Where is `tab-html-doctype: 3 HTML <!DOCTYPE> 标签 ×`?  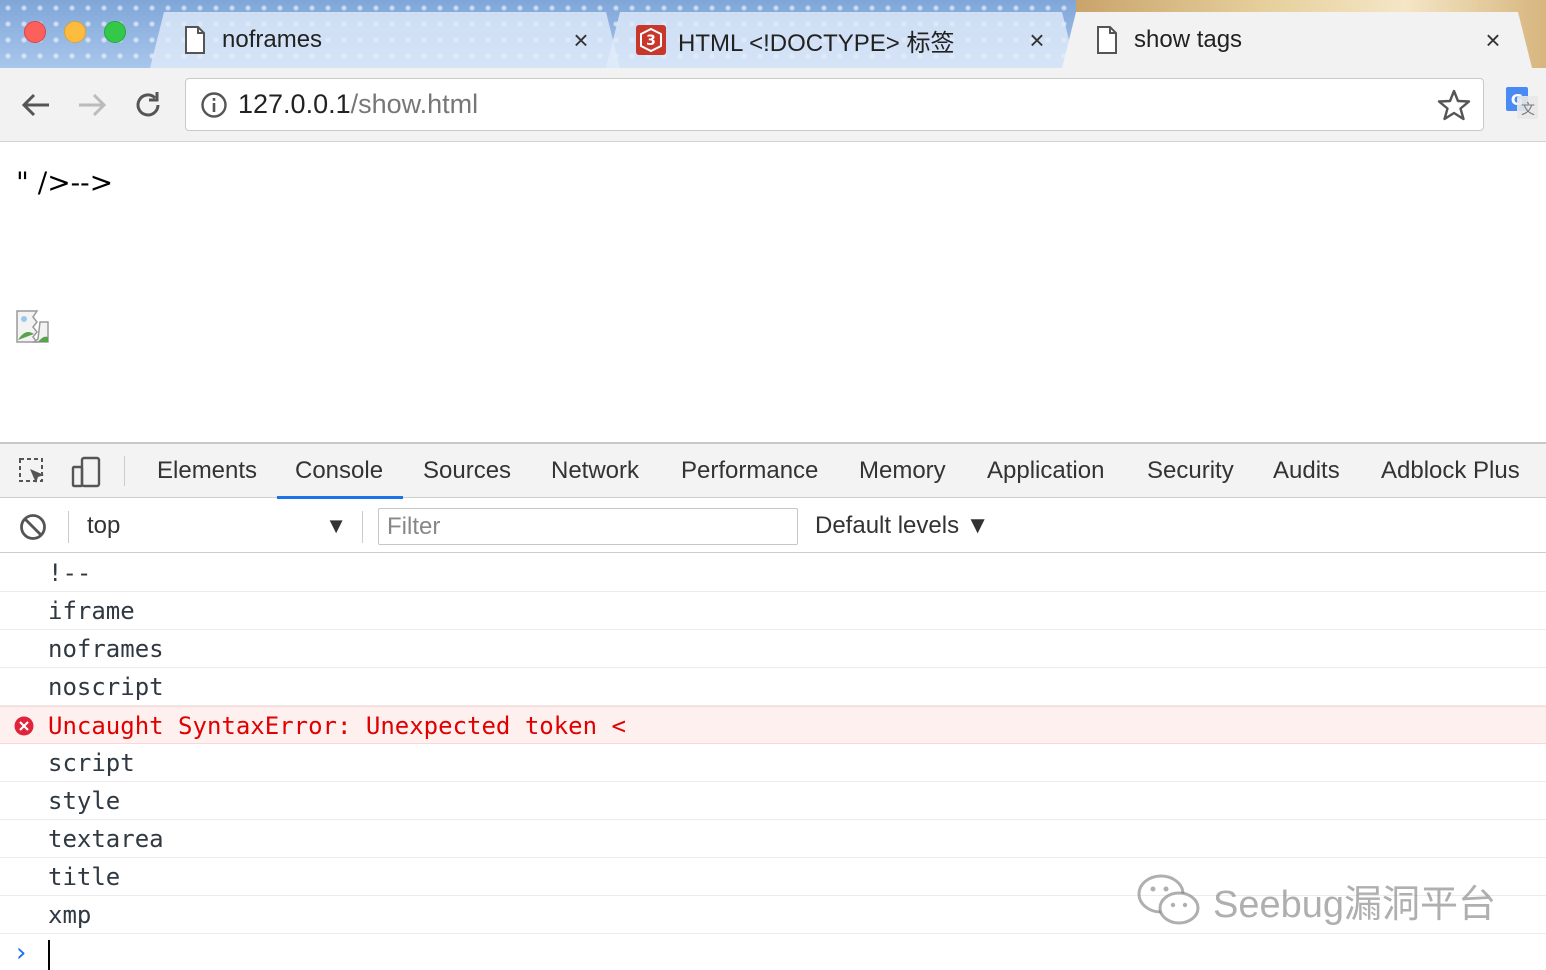
tab-html-doctype: 3 HTML <!DOCTYPE> 标签 × is located at coordinates (841, 40).